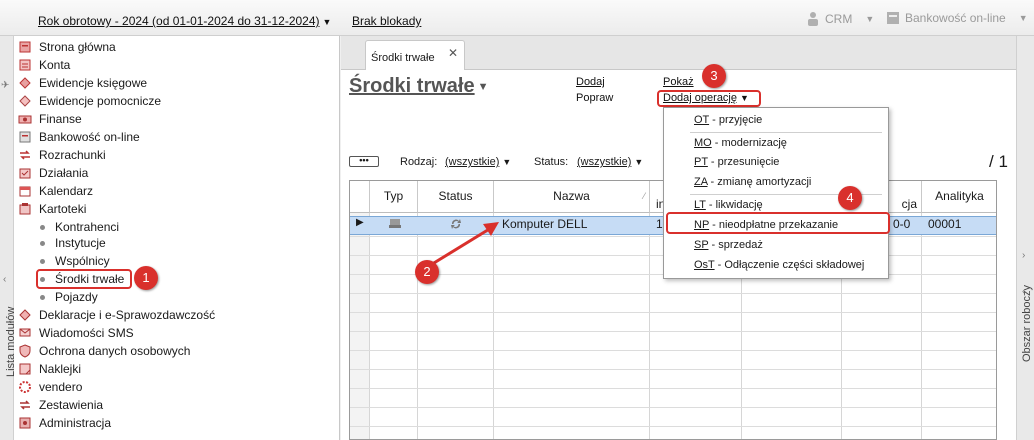 This screenshot has height=440, width=1034. Describe the element at coordinates (728, 205) in the screenshot. I see `menu-item-lt: LT - likwidację` at that location.